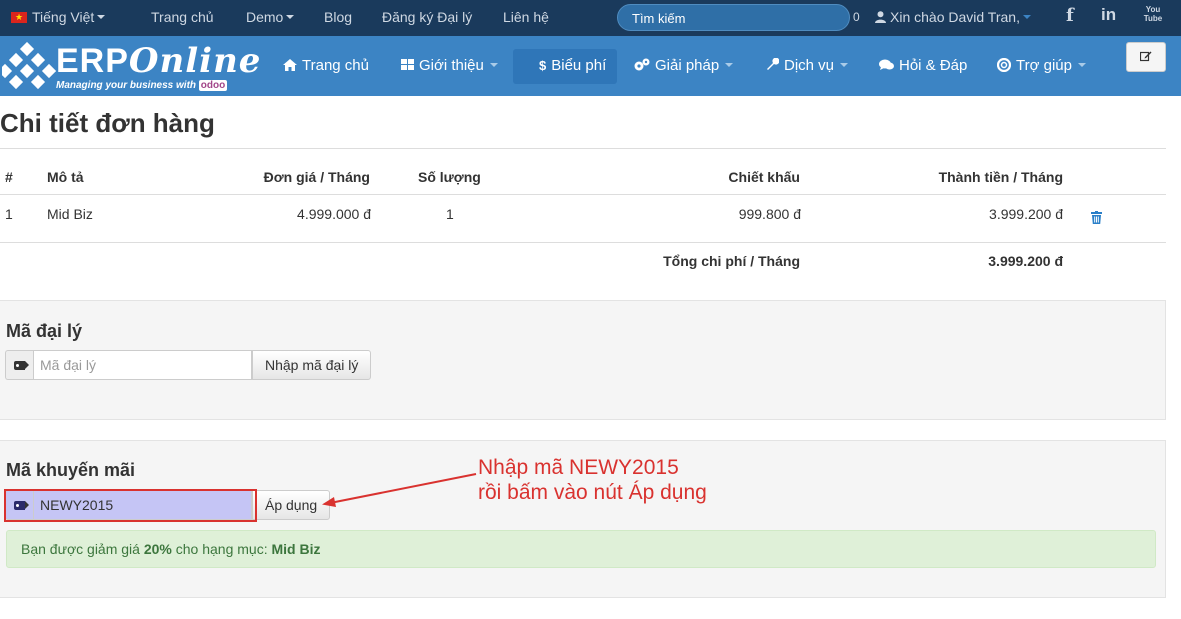 This screenshot has width=1181, height=619. I want to click on alert-item: Mid Biz, so click(296, 549).